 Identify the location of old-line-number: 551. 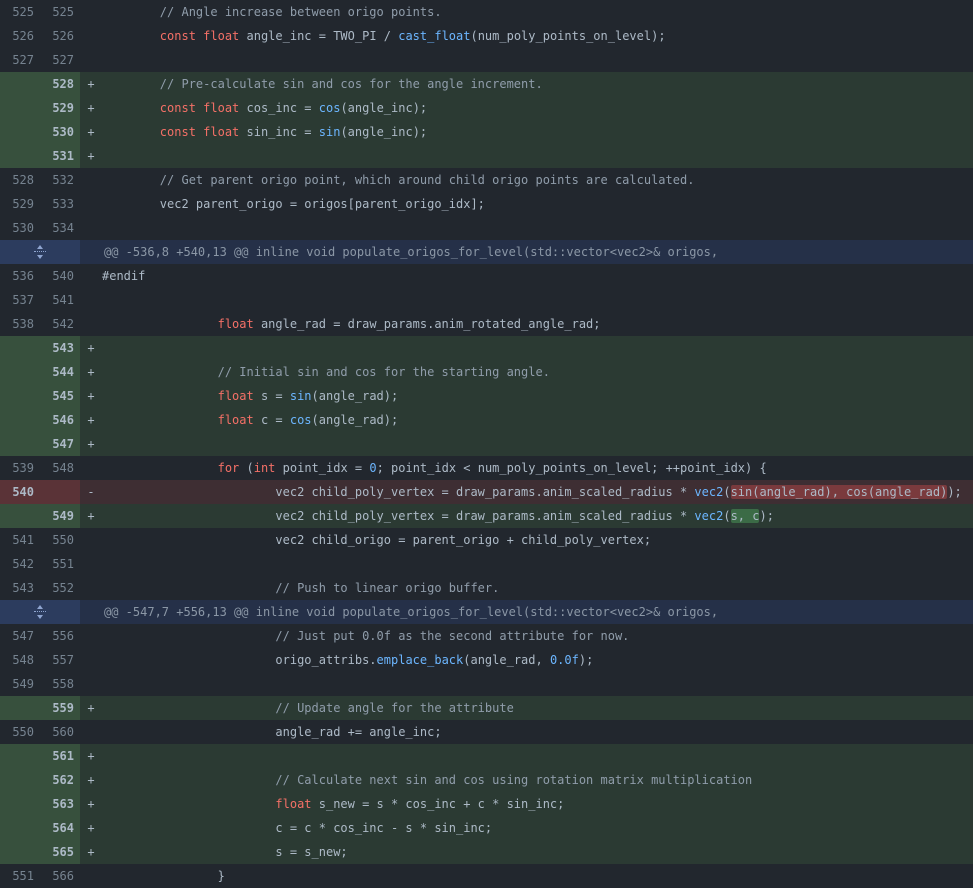
(20, 876).